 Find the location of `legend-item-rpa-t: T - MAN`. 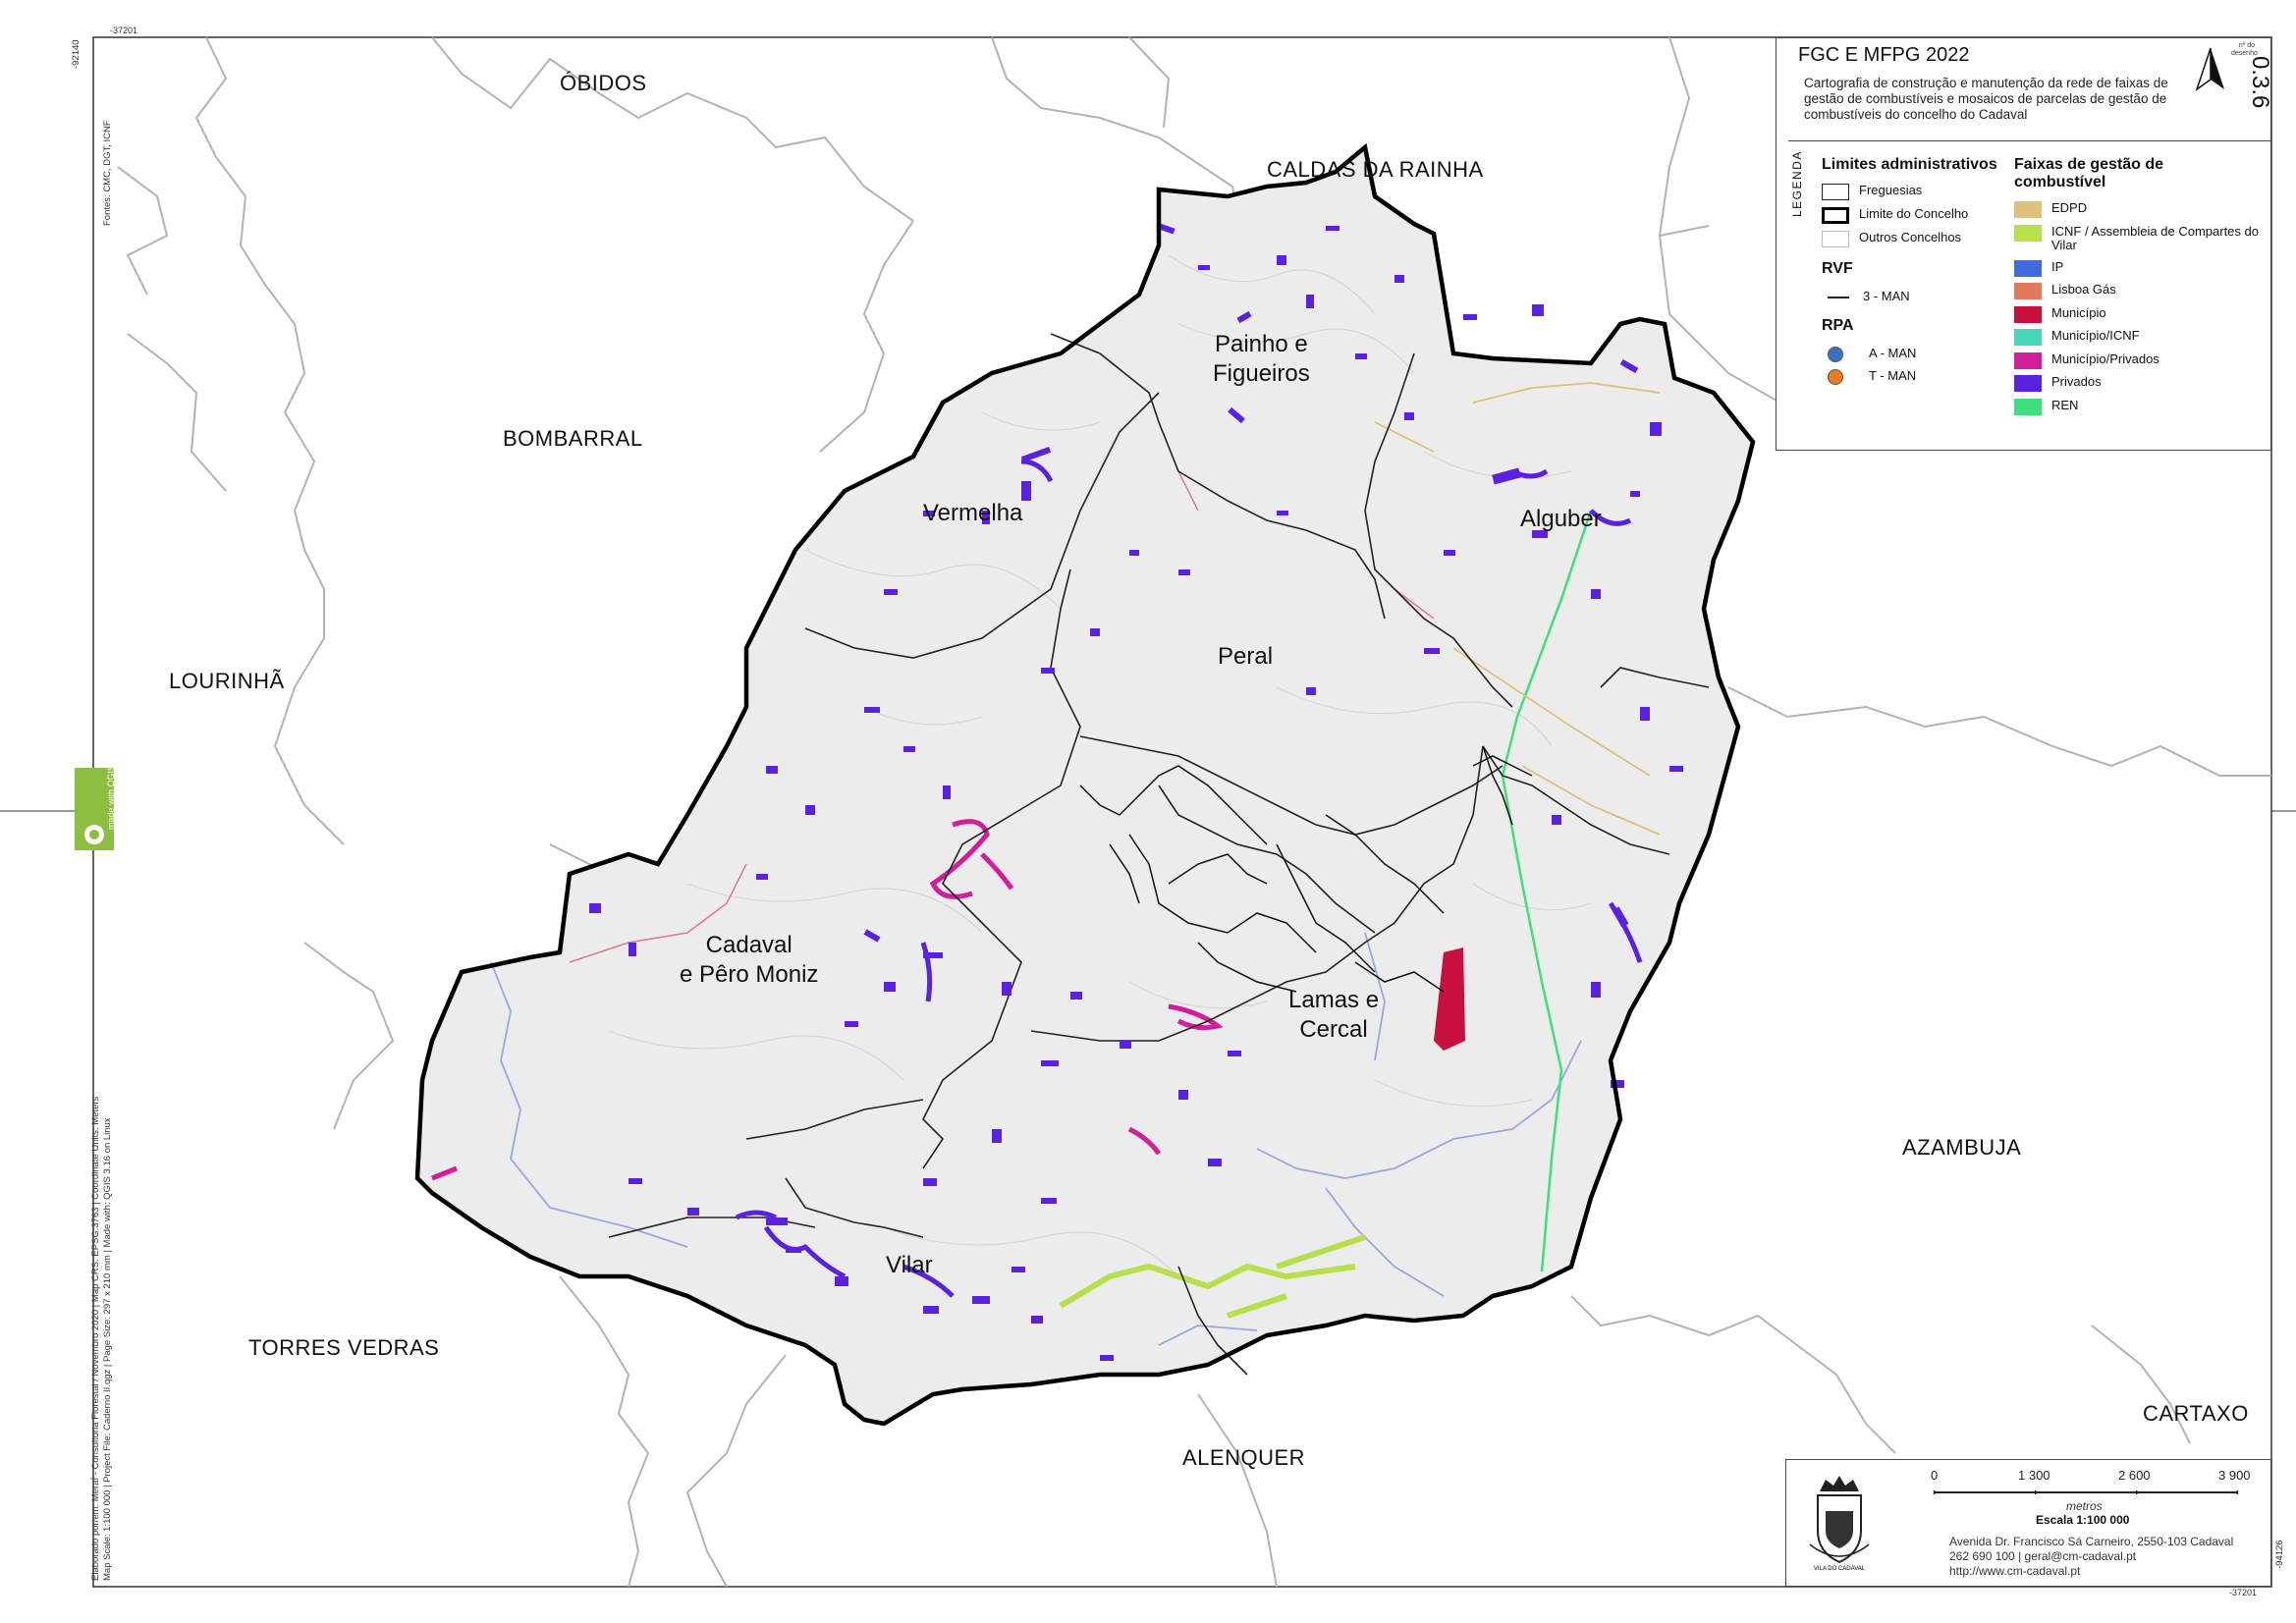

legend-item-rpa-t: T - MAN is located at coordinates (1869, 377).